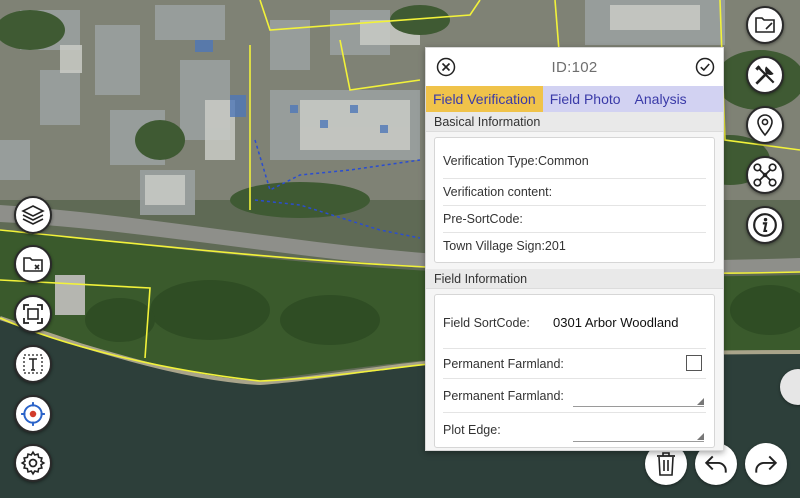  I want to click on text-tool-icon, so click(33, 364).